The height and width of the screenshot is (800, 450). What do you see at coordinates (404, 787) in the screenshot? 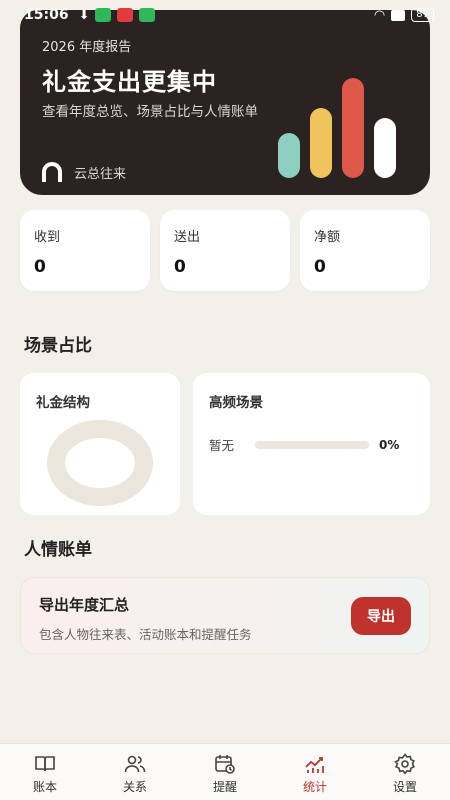
I see `nav-label: 设置` at bounding box center [404, 787].